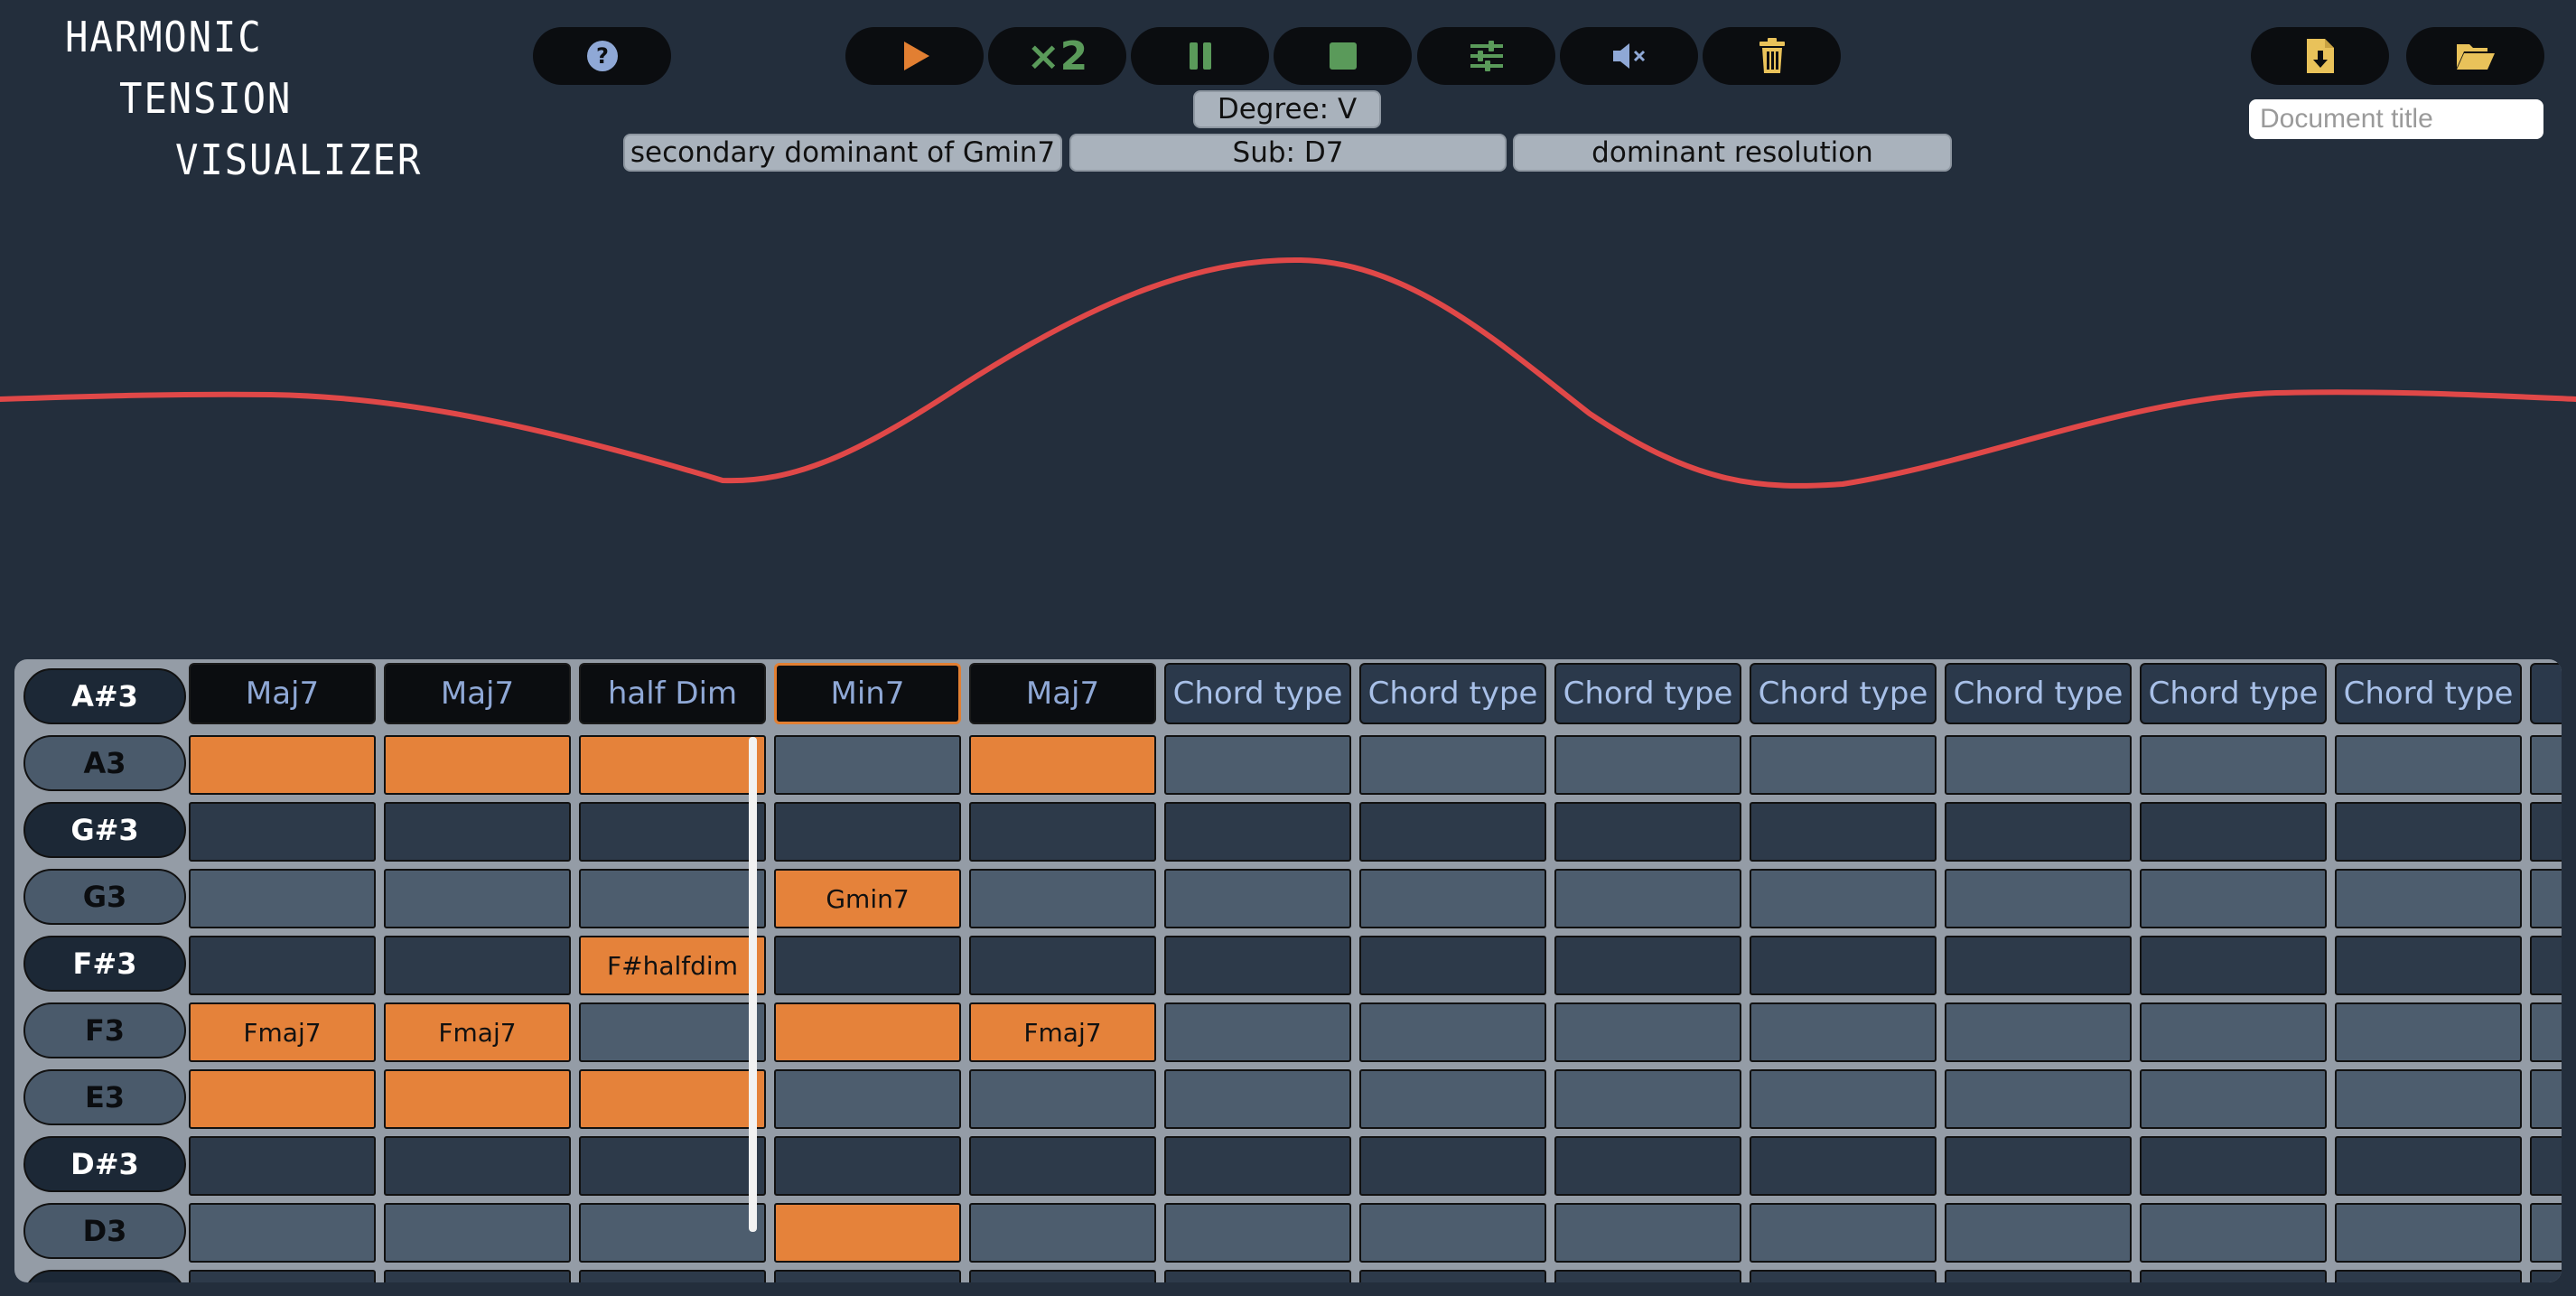 Image resolution: width=2576 pixels, height=1296 pixels. Describe the element at coordinates (2038, 694) in the screenshot. I see `chord-type-header-10: Chord type` at that location.